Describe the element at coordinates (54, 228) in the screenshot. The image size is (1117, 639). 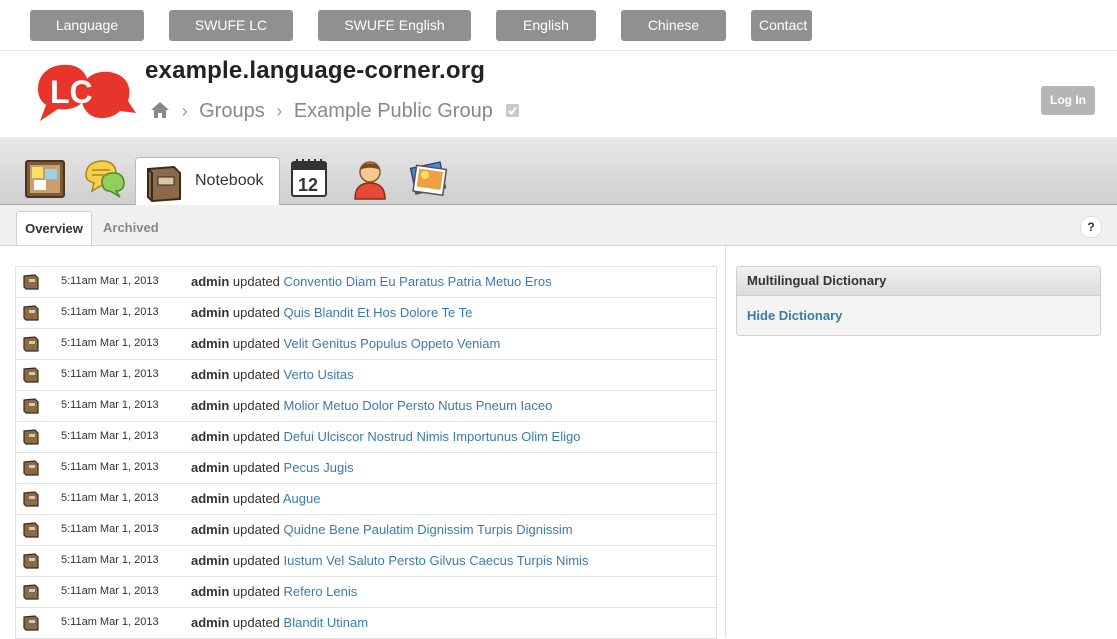
I see `tab-overview: Overview` at that location.